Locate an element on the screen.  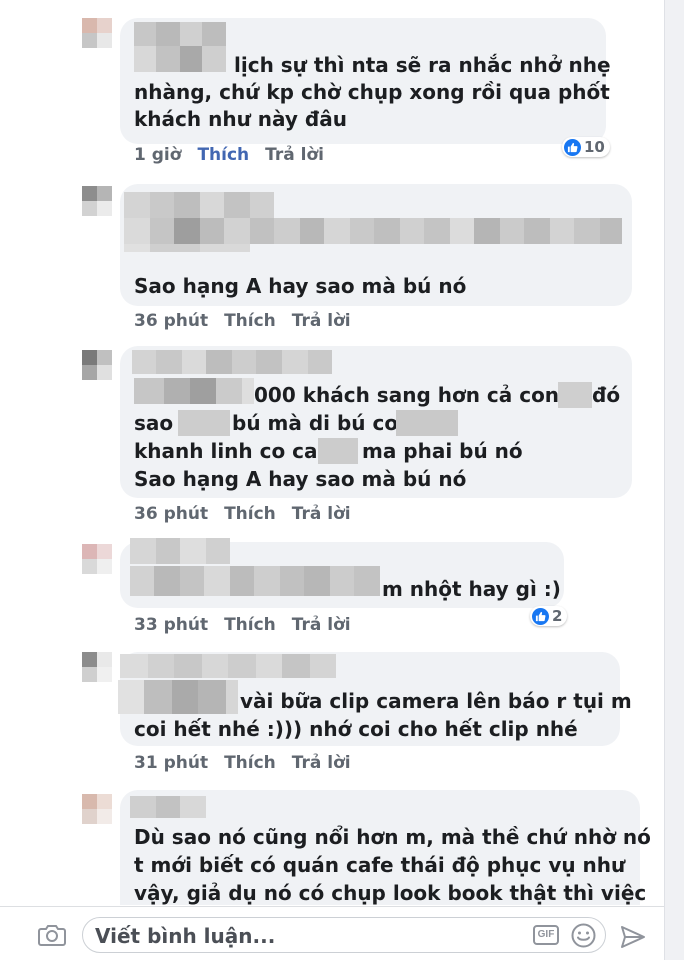
comment-text: bú mà di bú con is located at coordinates (322, 423).